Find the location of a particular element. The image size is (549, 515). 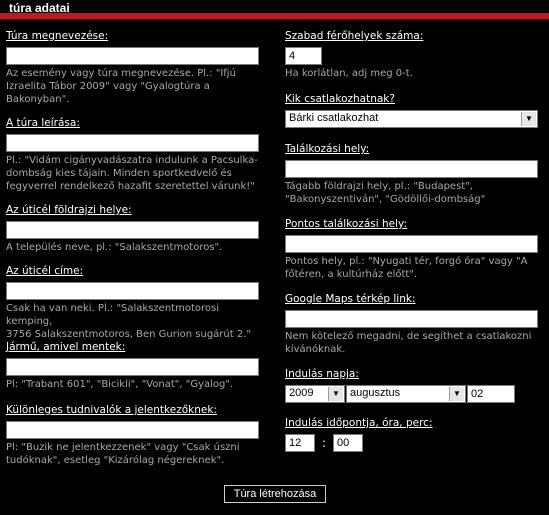

exact-meeting-label: Pontos találkozási hely: is located at coordinates (346, 224).